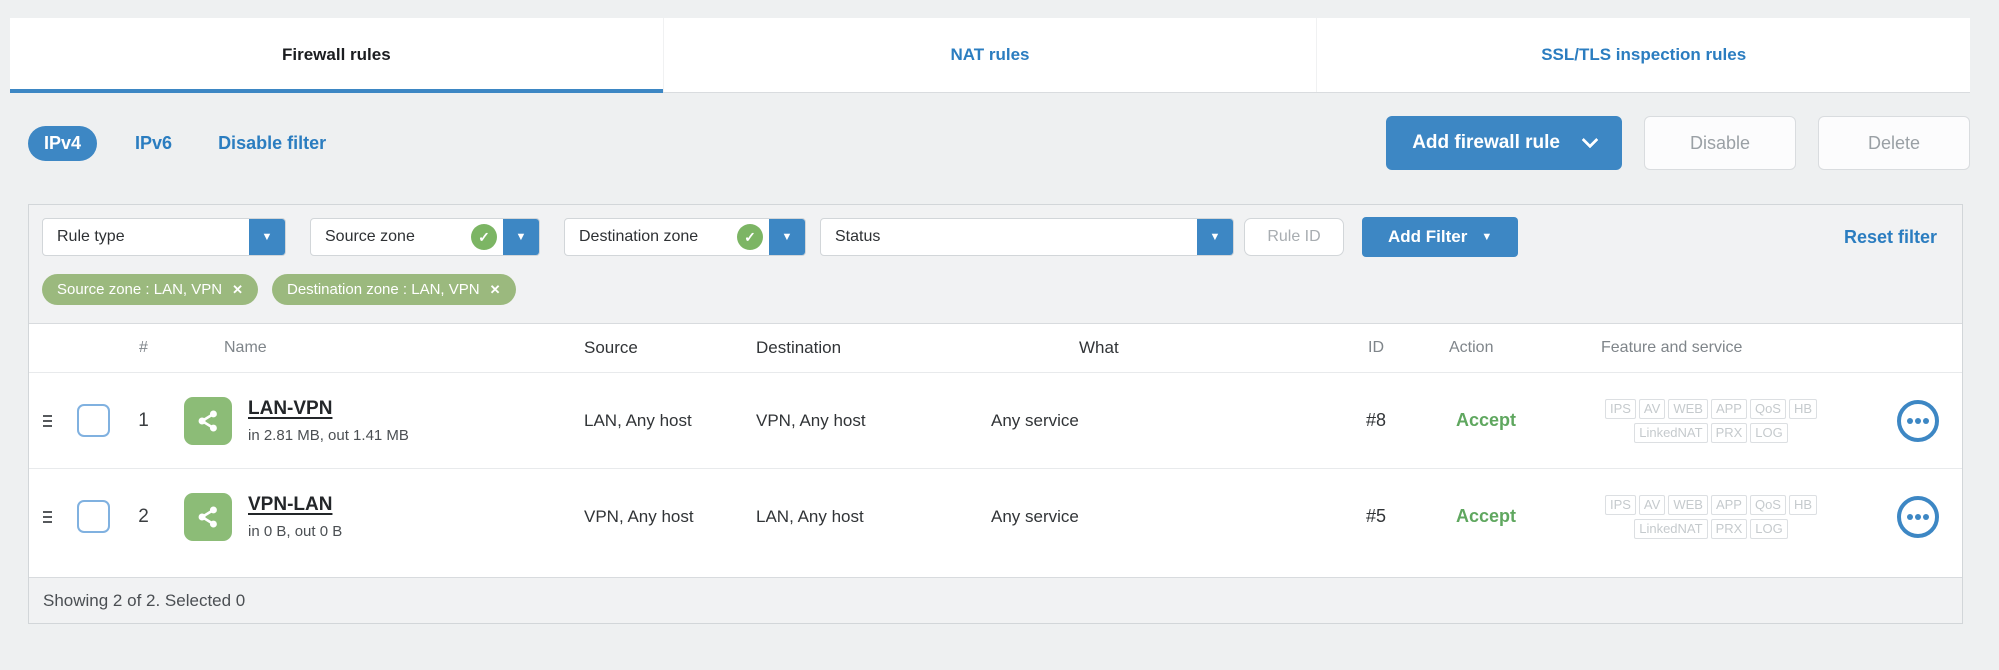  Describe the element at coordinates (272, 143) in the screenshot. I see `disable-filter-link: Disable filter` at that location.